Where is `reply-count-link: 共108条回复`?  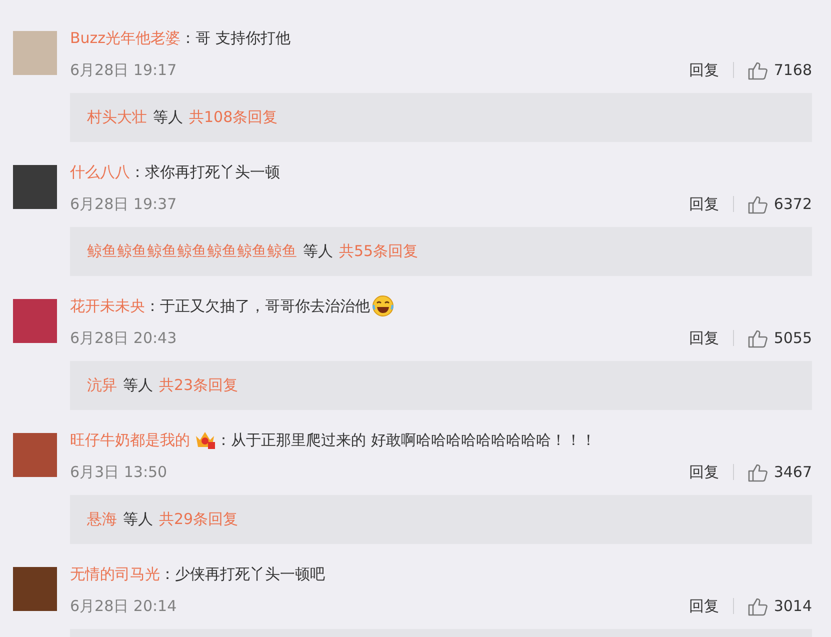
reply-count-link: 共108条回复 is located at coordinates (233, 117).